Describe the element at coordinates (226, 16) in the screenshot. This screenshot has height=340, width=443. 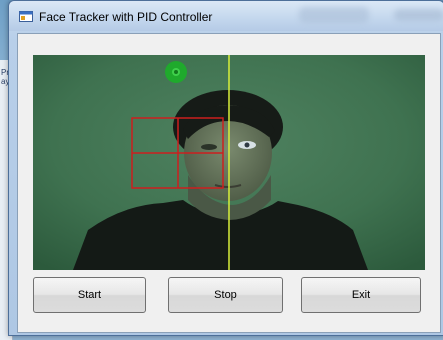
I see `title-bar: Face Tracker with PID Controller` at that location.